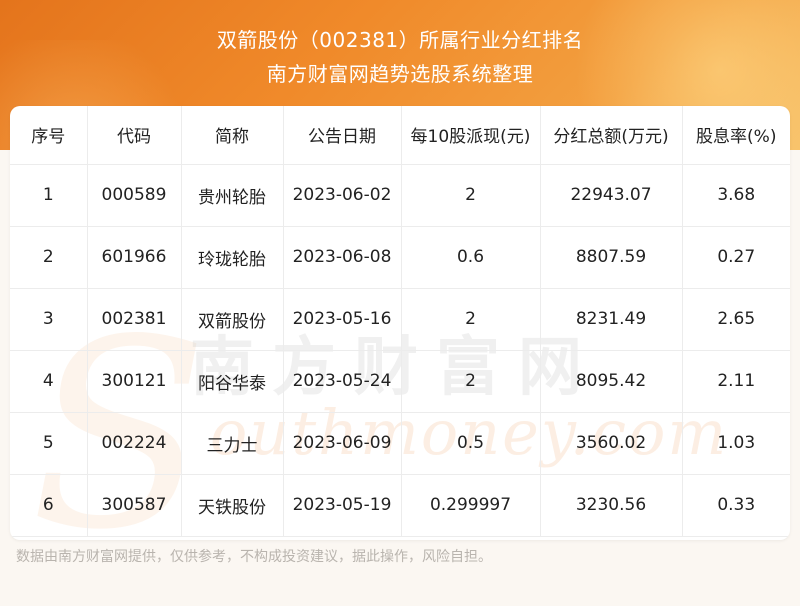  I want to click on table-cell: 002381, so click(134, 319).